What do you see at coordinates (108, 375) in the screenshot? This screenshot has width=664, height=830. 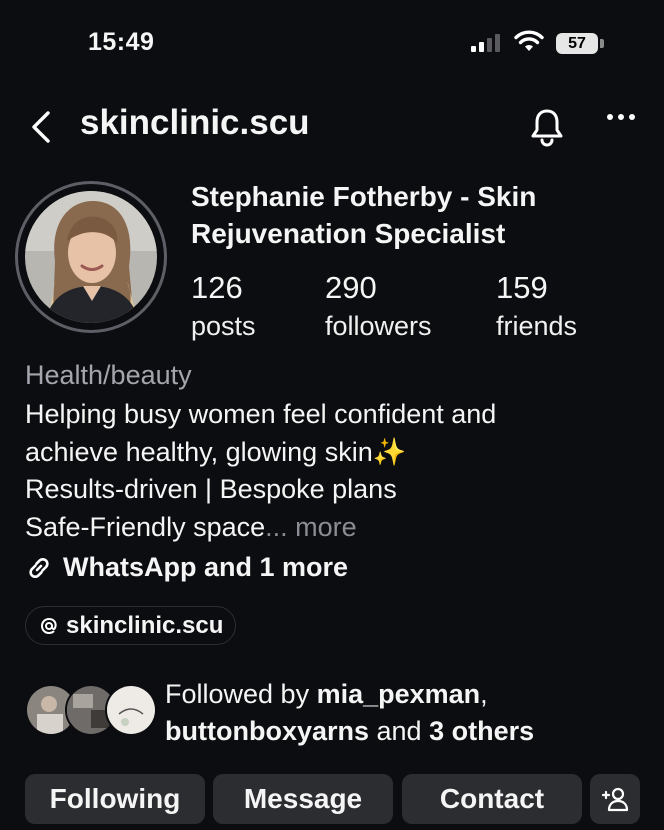 I see `profile-category: Health/beauty` at bounding box center [108, 375].